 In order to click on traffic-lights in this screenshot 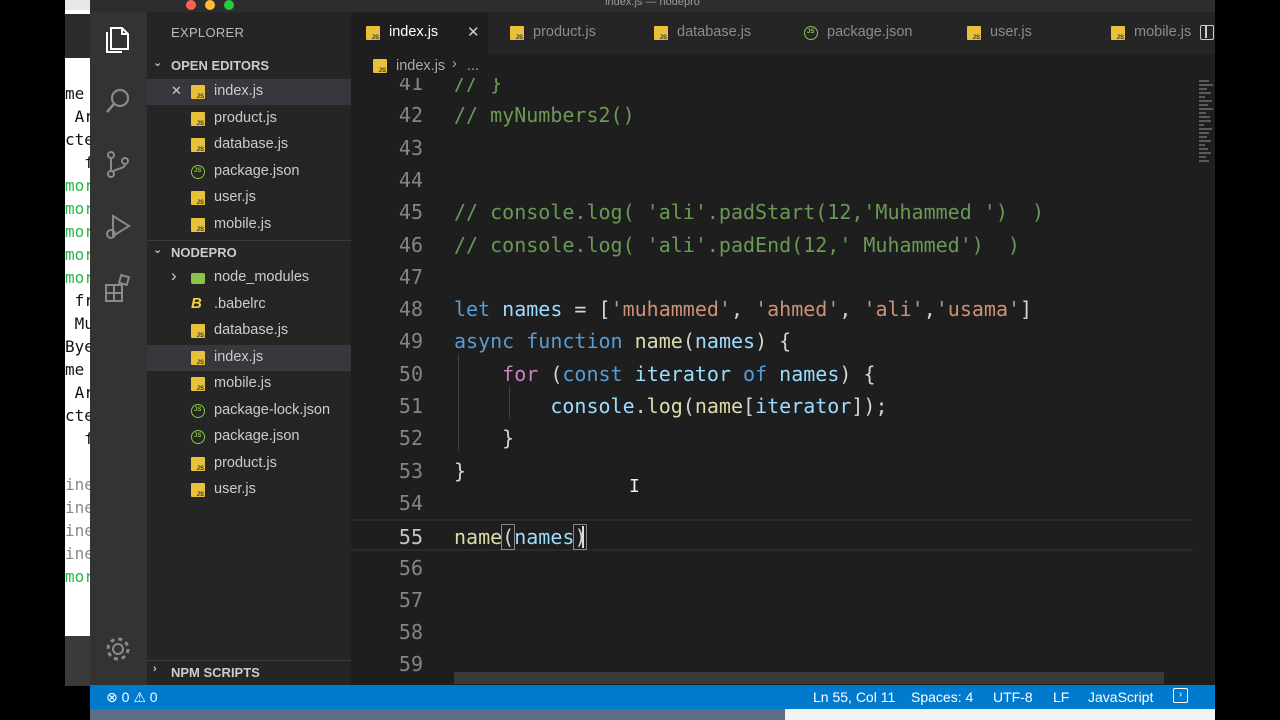, I will do `click(214, 6)`.